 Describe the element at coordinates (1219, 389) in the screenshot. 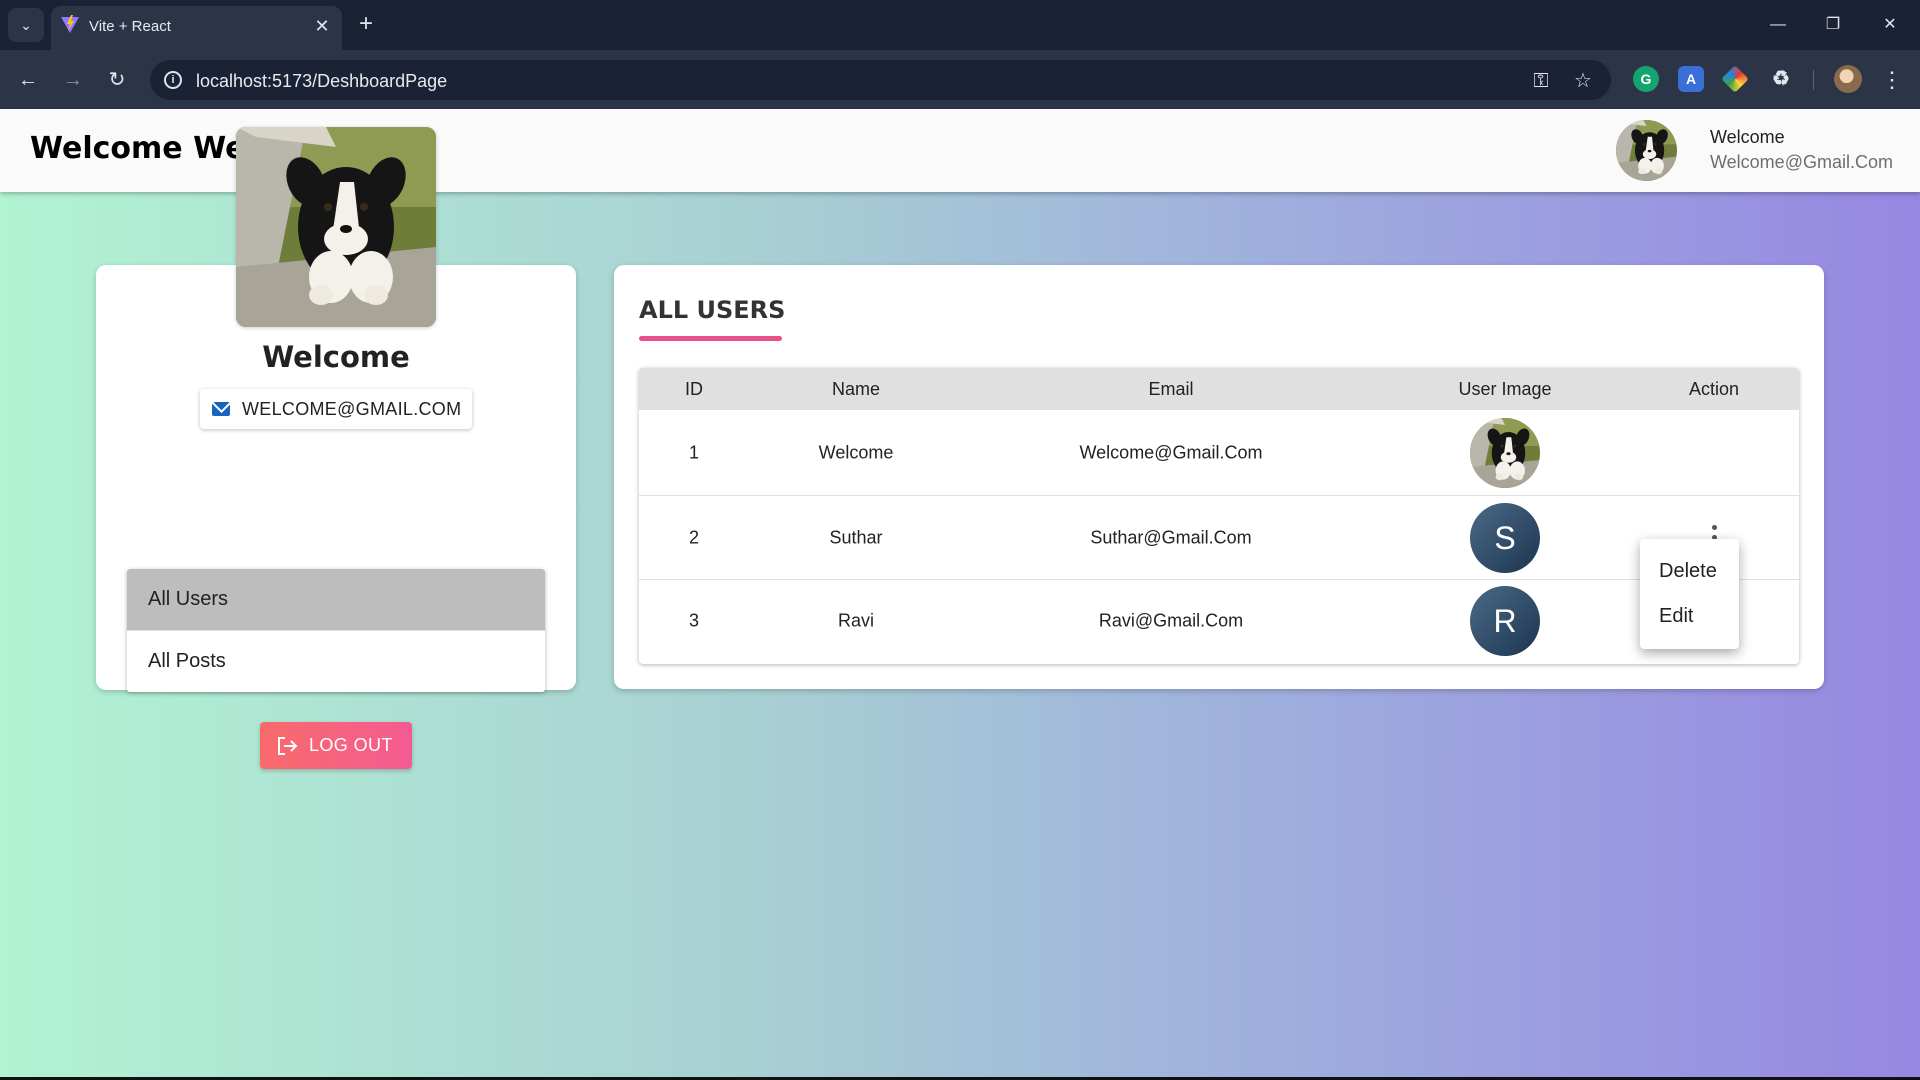

I see `table-header: ID Name Email User Image Action` at that location.